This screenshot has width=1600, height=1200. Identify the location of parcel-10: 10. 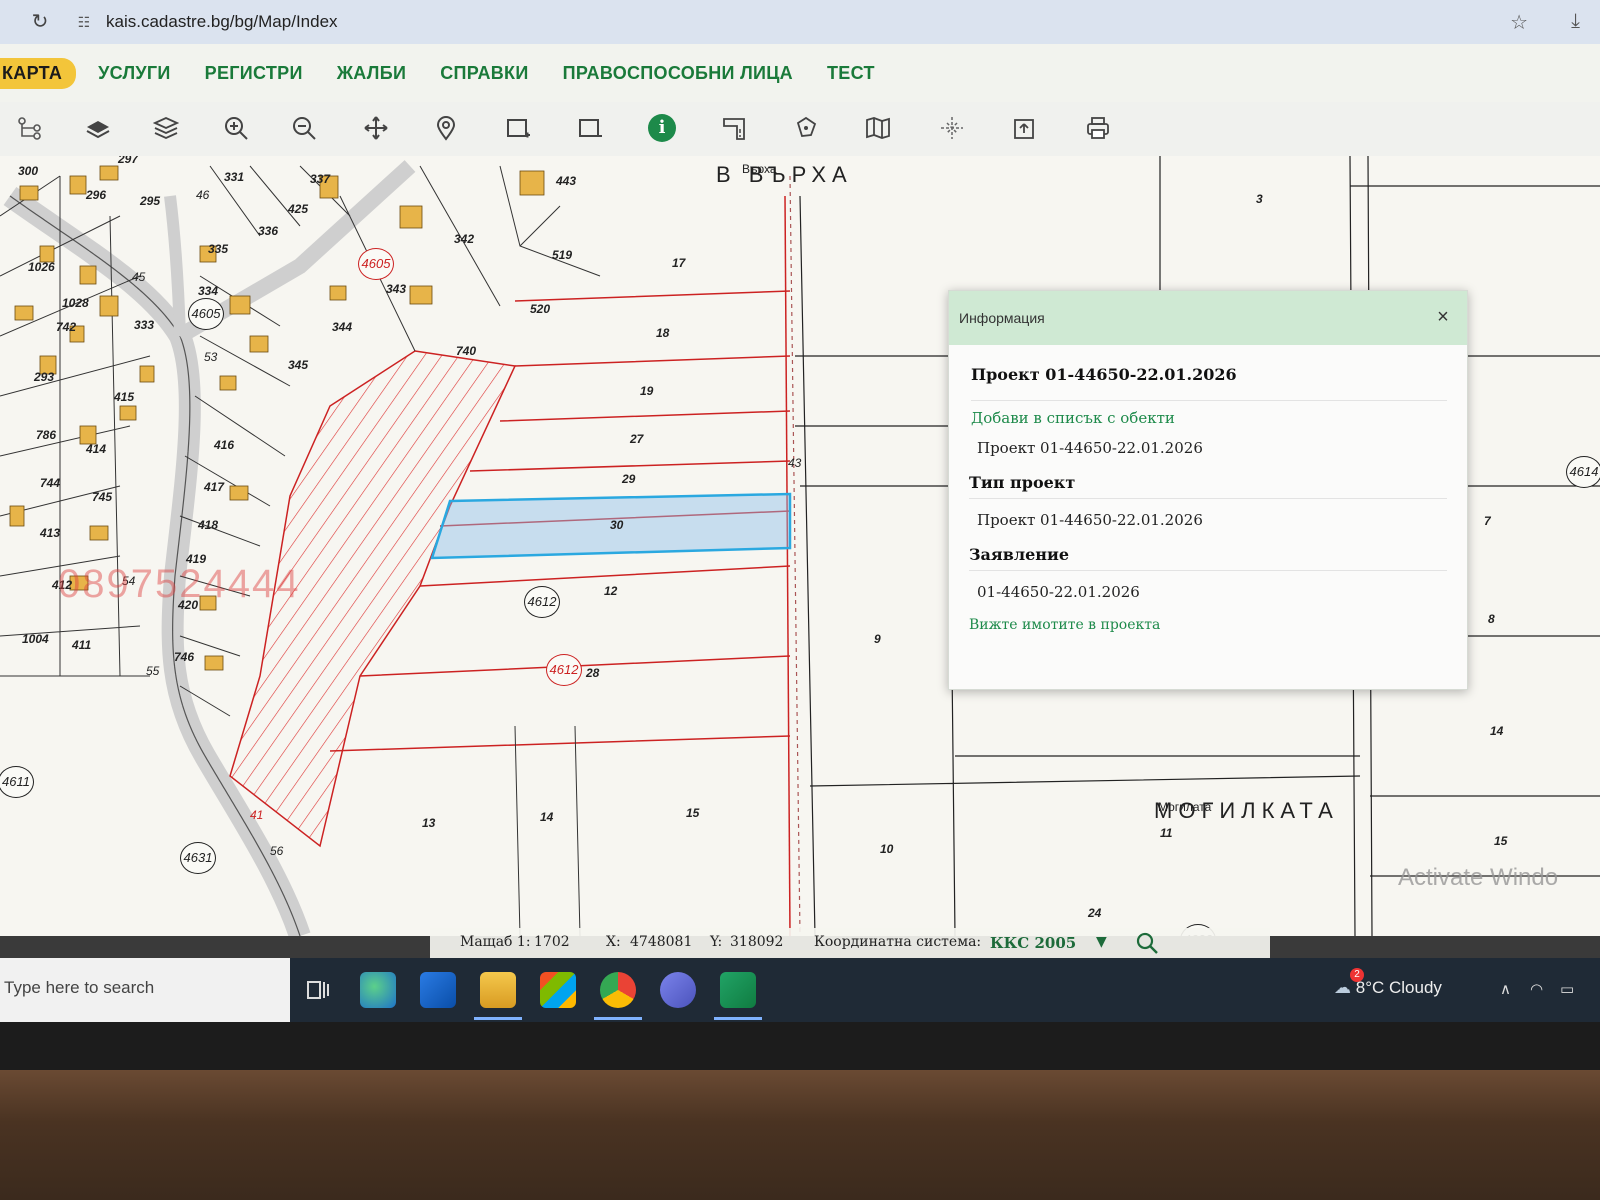
(886, 849).